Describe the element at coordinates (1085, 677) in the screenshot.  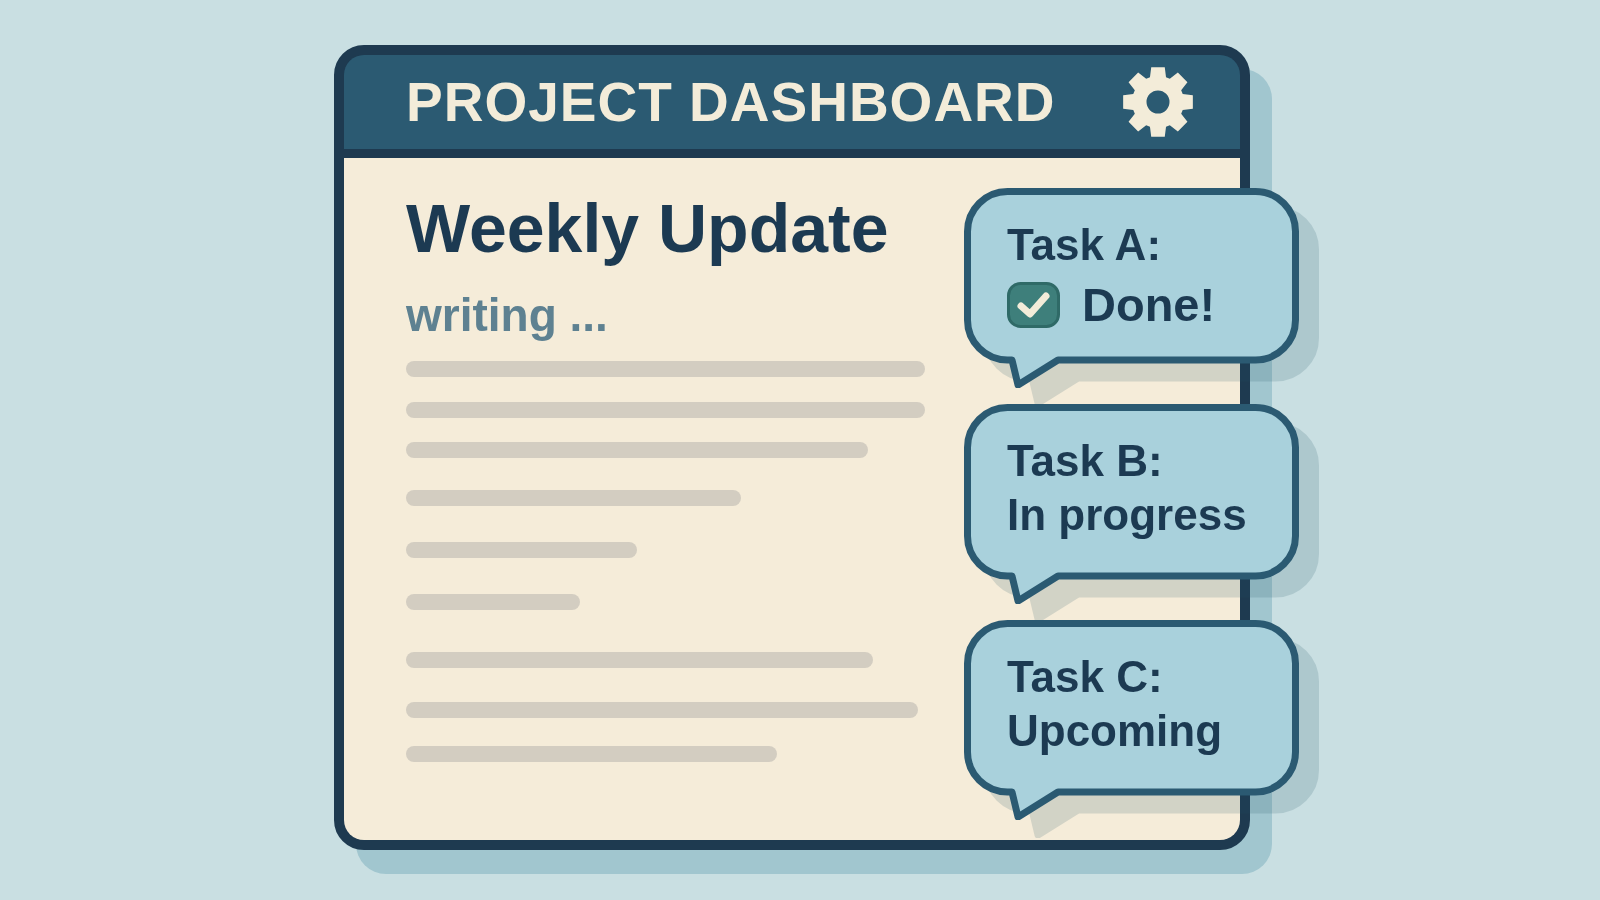
I see `task-label: Task C:` at that location.